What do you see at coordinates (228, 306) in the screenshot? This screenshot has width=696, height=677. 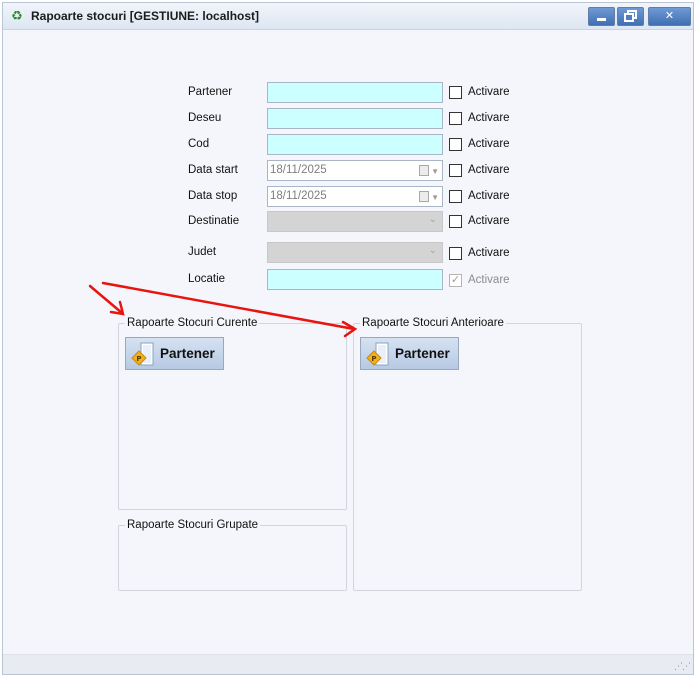 I see `arrow-to-anterioare` at bounding box center [228, 306].